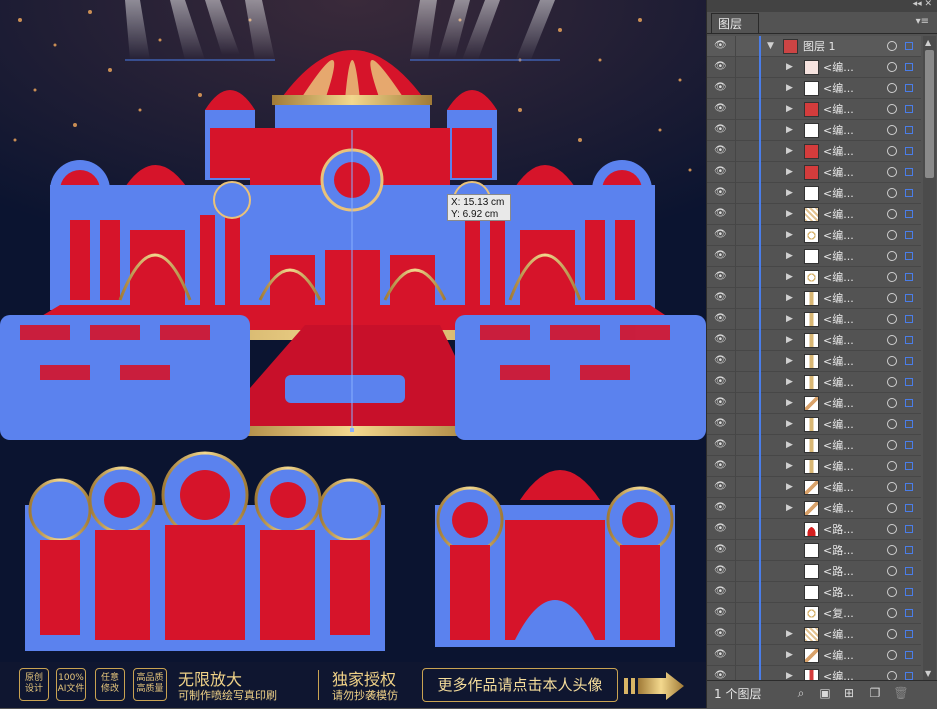 The height and width of the screenshot is (709, 937). I want to click on layer-row-top: 👁 ▼ 图层 1, so click(814, 46).